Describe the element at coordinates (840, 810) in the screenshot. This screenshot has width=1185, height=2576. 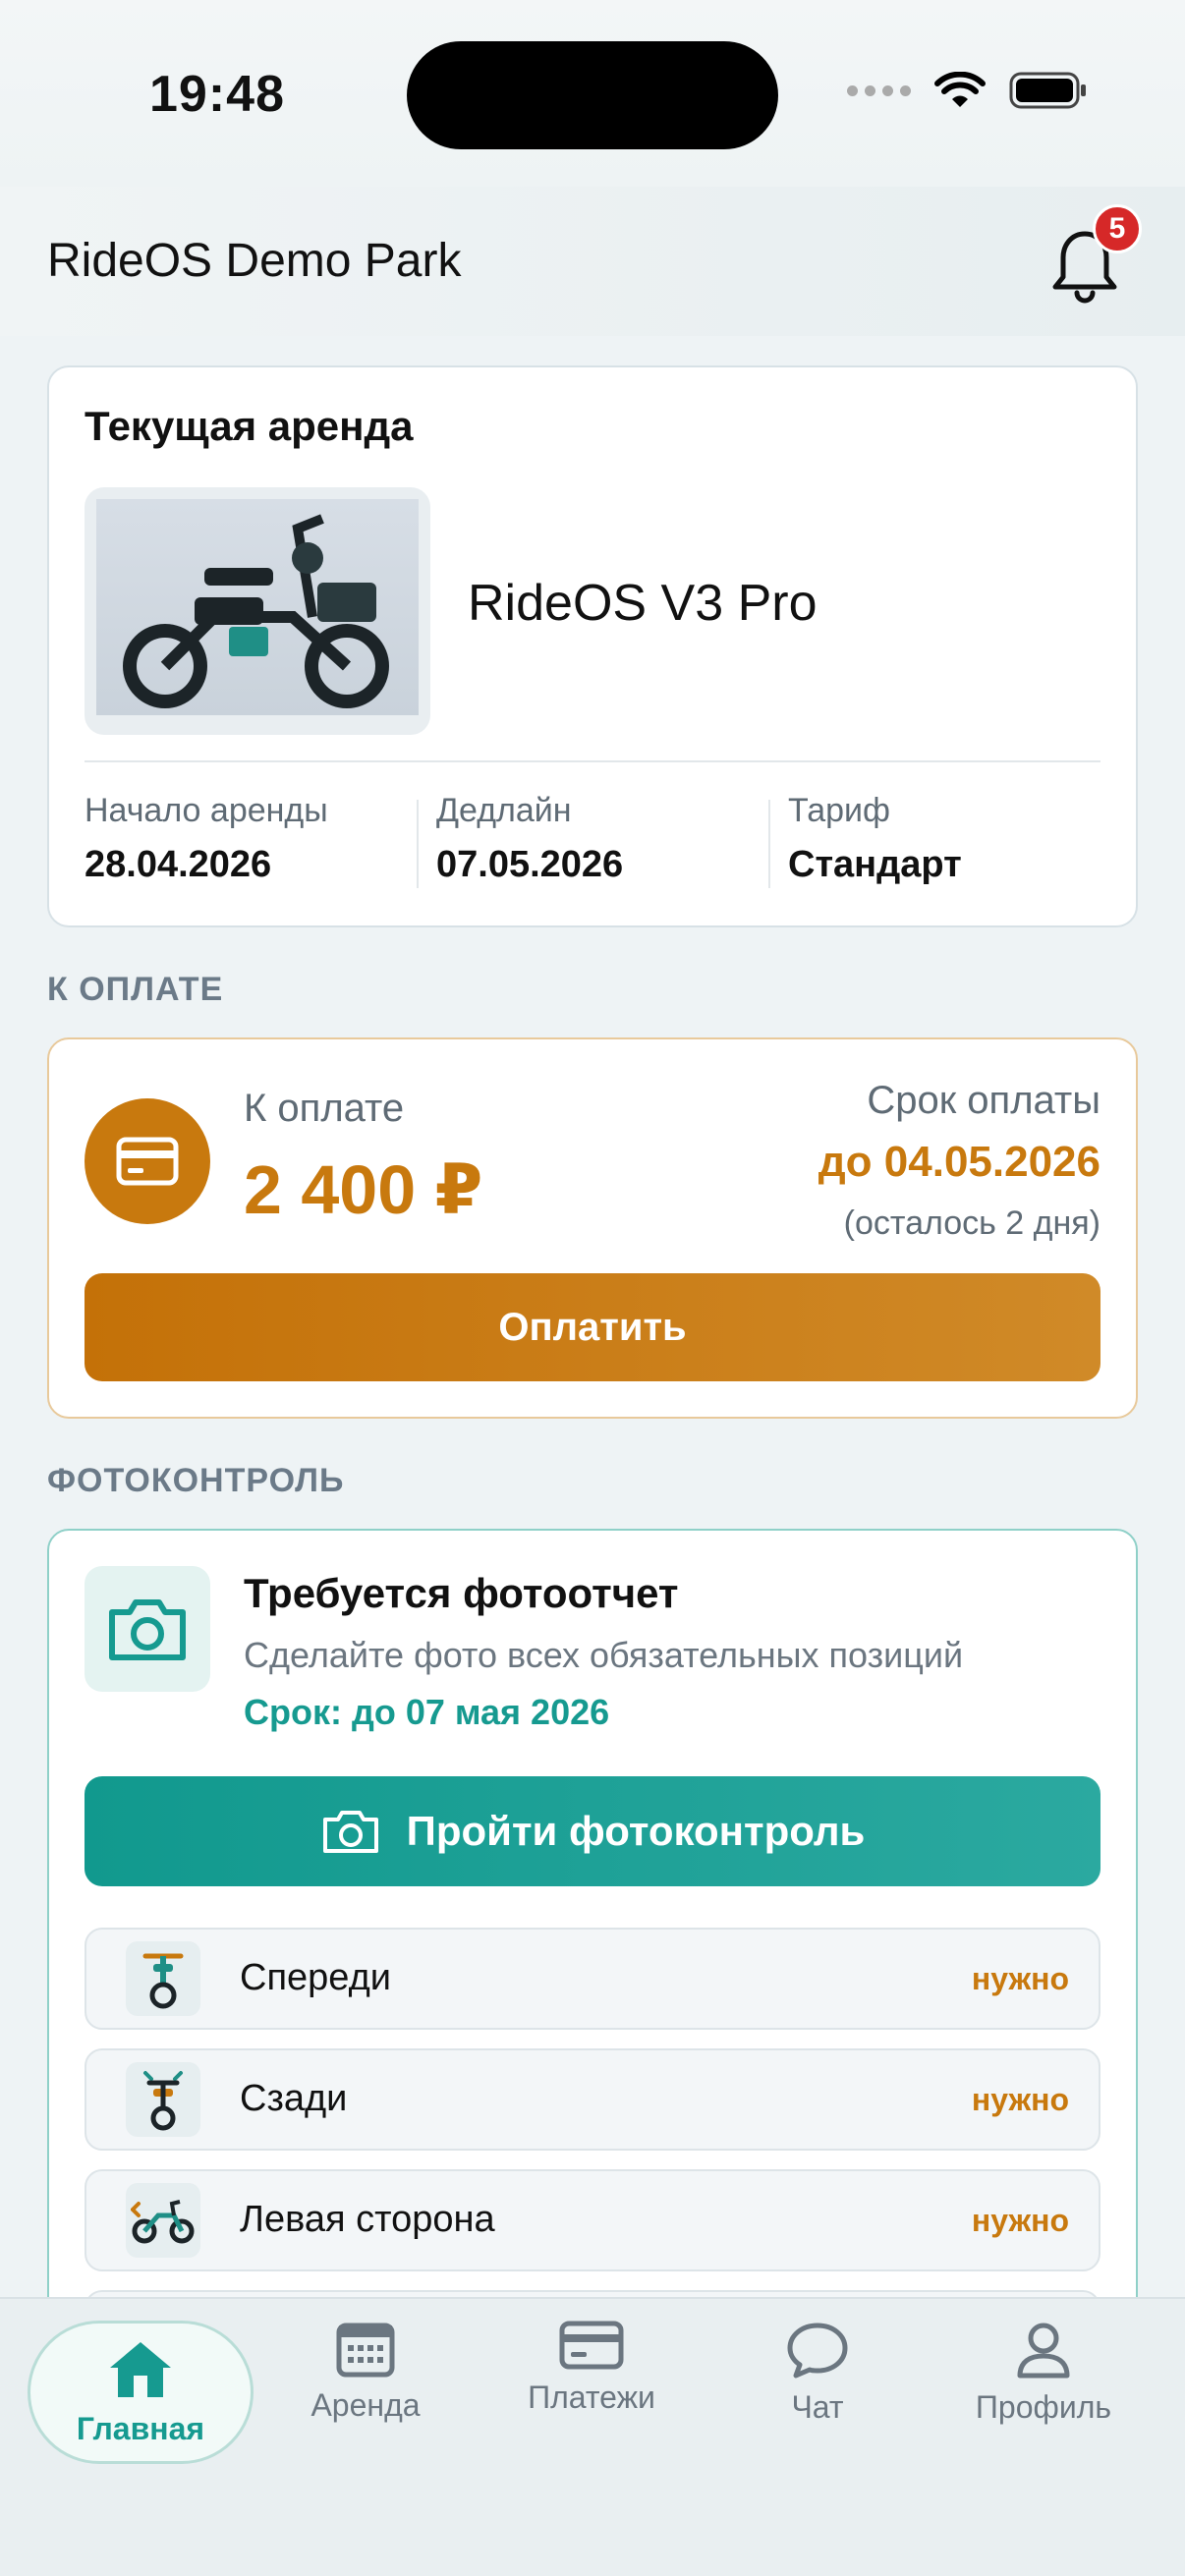
I see `rental-tariff-label: Тариф` at that location.